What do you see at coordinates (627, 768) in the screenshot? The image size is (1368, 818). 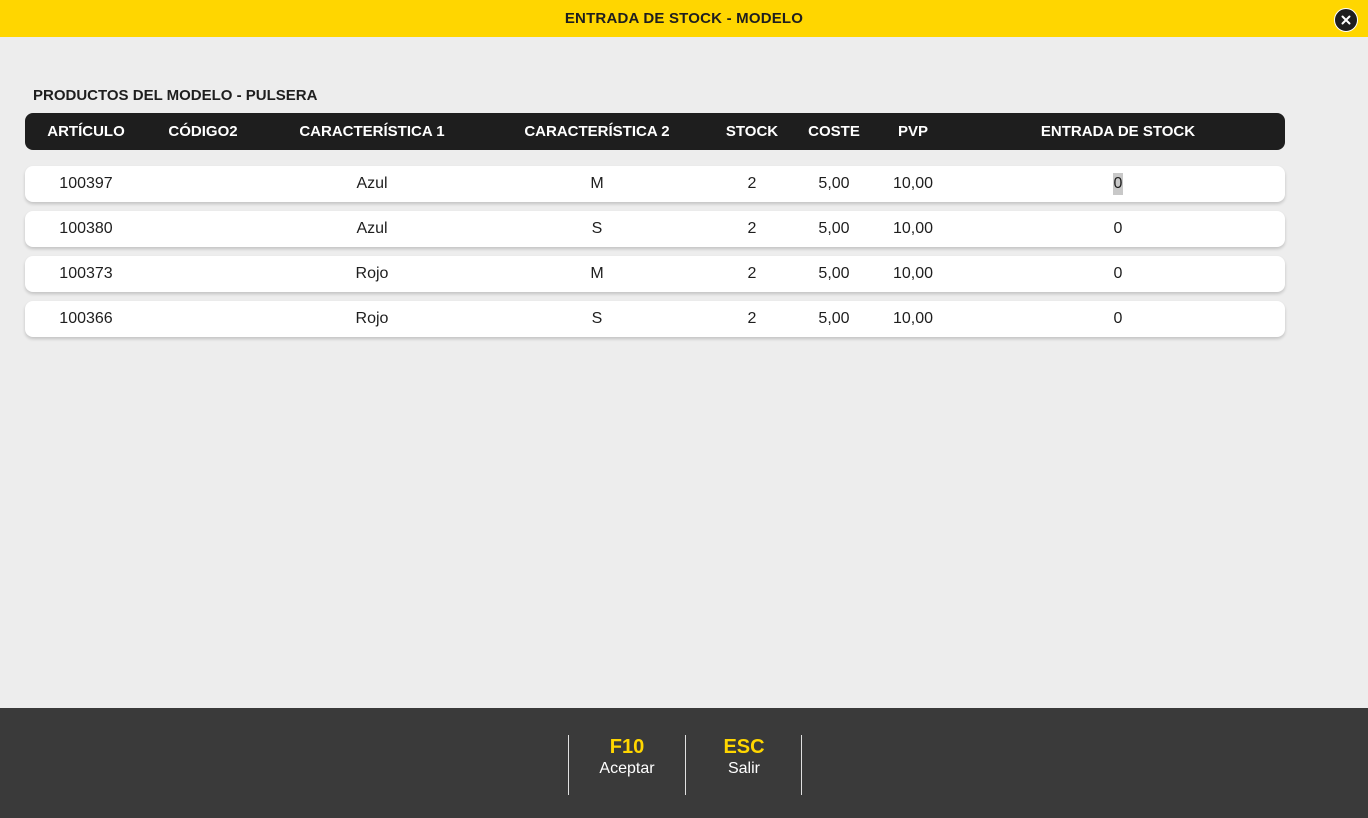 I see `accept-label: Aceptar` at bounding box center [627, 768].